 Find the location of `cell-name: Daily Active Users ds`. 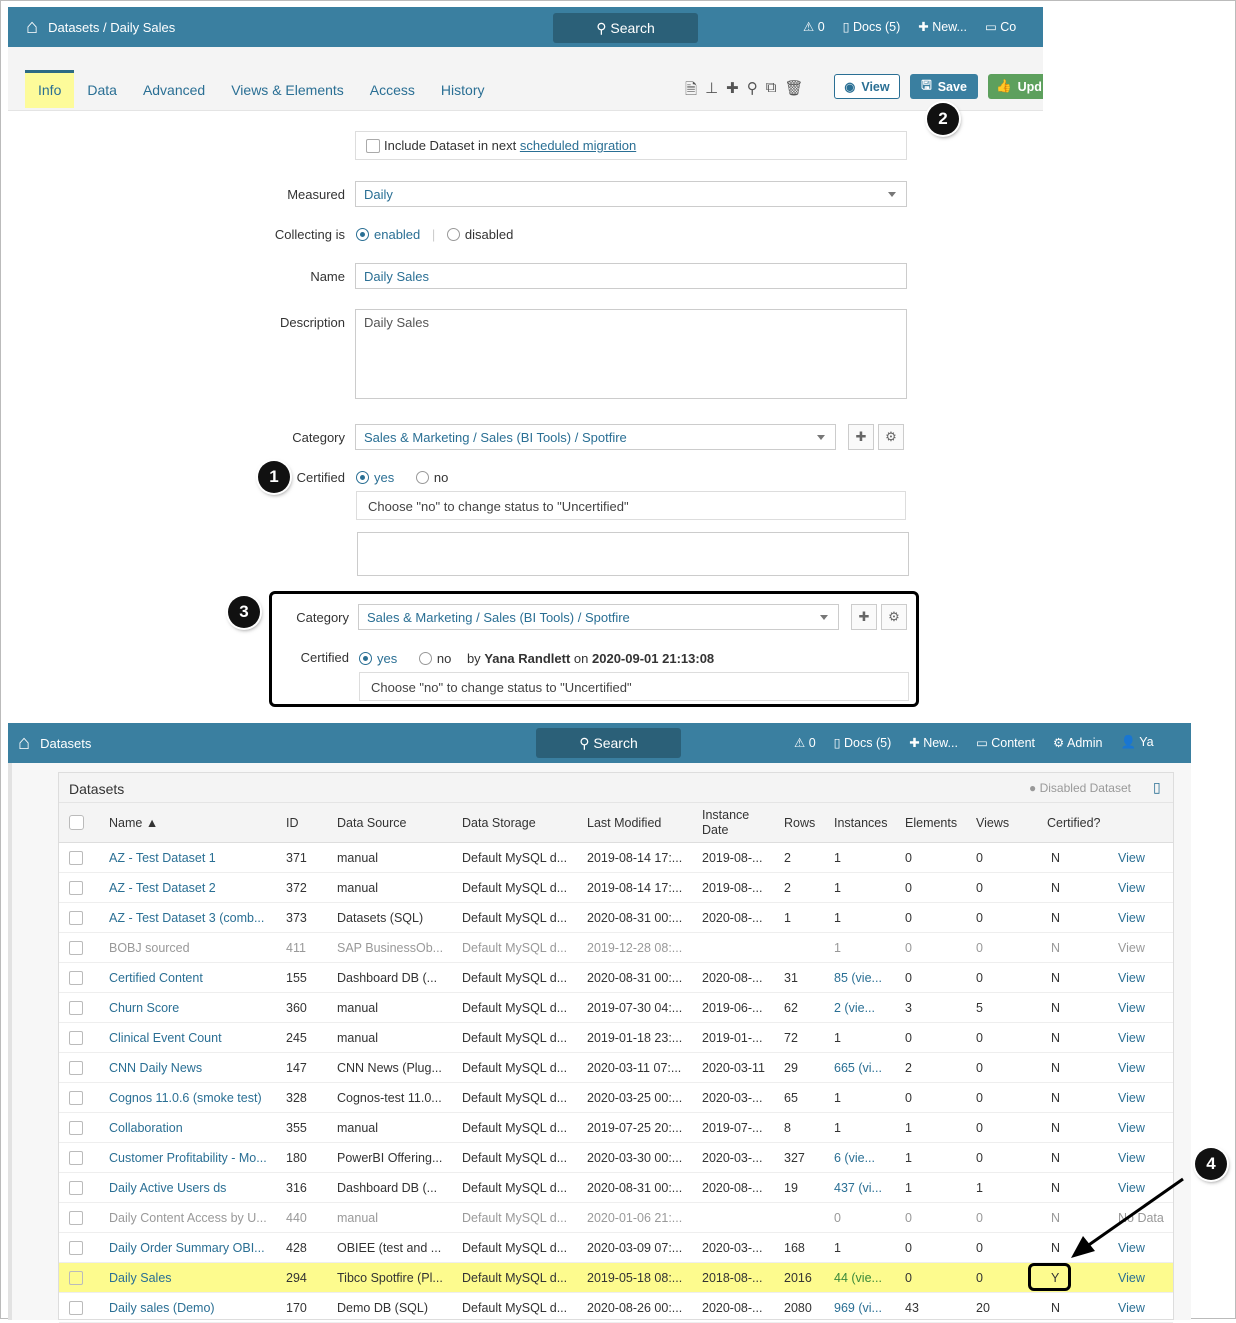

cell-name: Daily Active Users ds is located at coordinates (167, 1188).